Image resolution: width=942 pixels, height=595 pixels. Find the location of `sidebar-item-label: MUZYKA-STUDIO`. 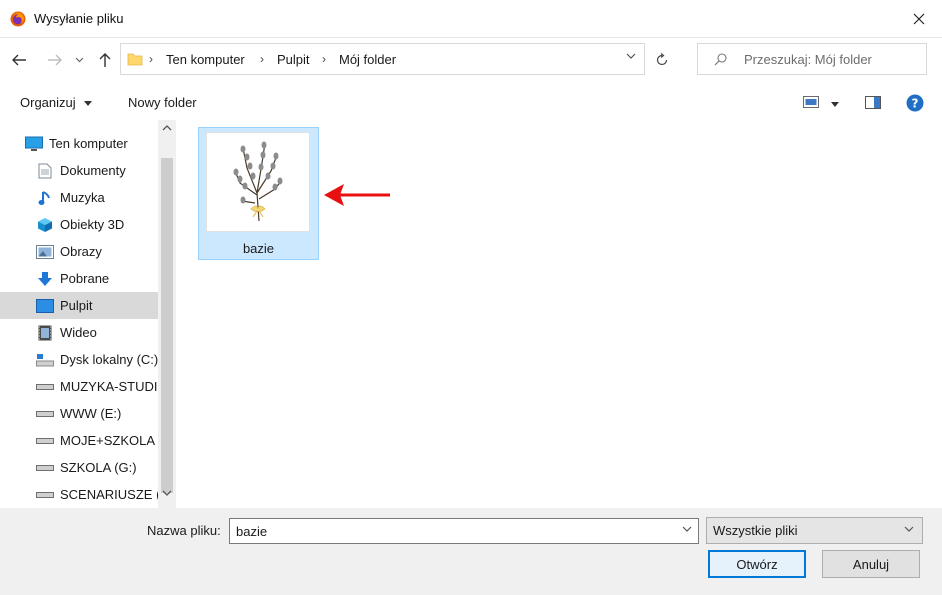

sidebar-item-label: MUZYKA-STUDIO is located at coordinates (109, 386).